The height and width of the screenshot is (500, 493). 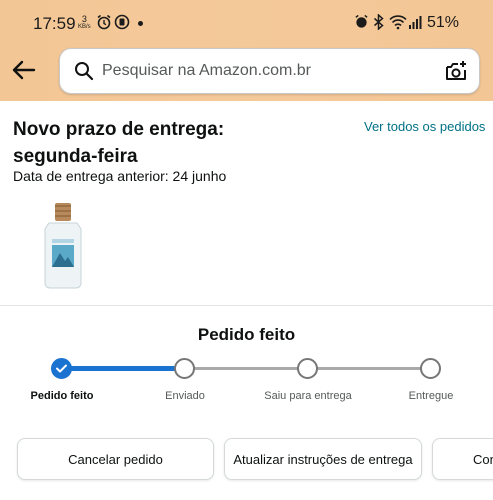 I want to click on tracker-title: Pedido feito, so click(x=246, y=334).